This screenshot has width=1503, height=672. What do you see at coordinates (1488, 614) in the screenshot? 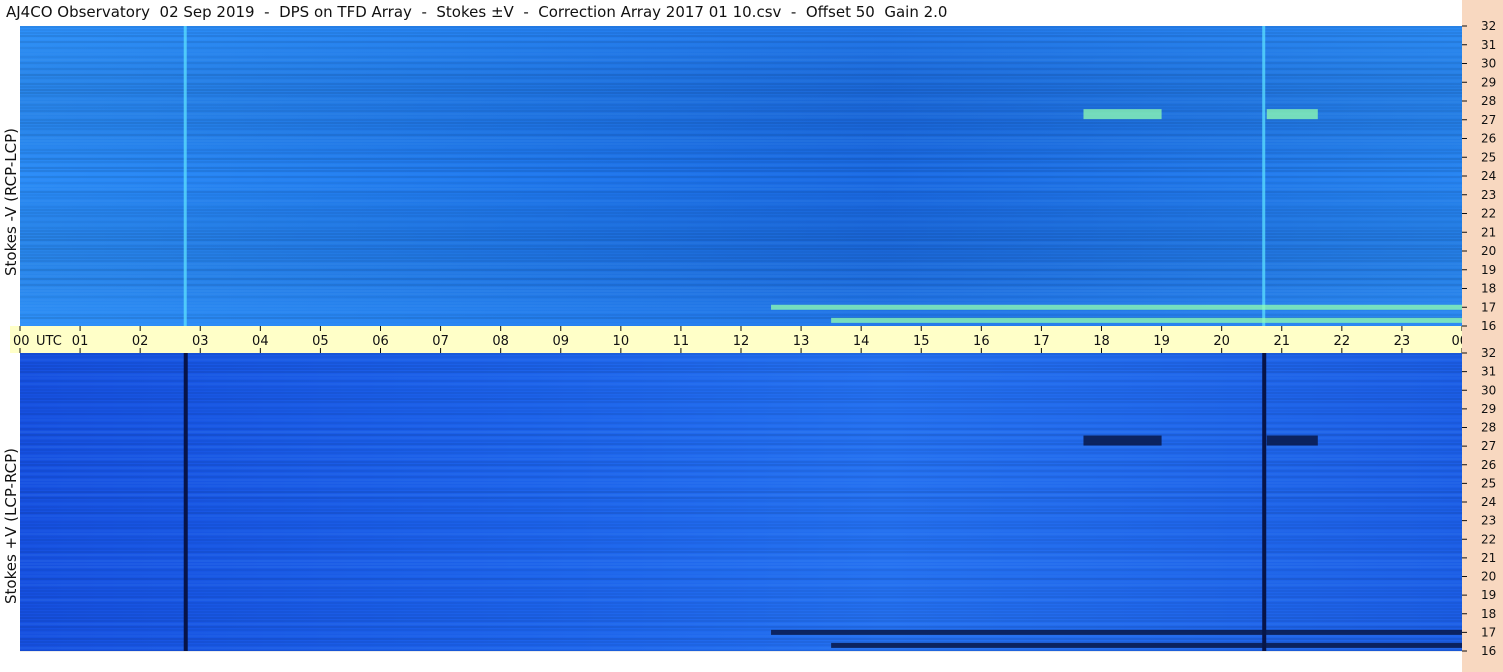
I see `y-tick-label: 18` at bounding box center [1488, 614].